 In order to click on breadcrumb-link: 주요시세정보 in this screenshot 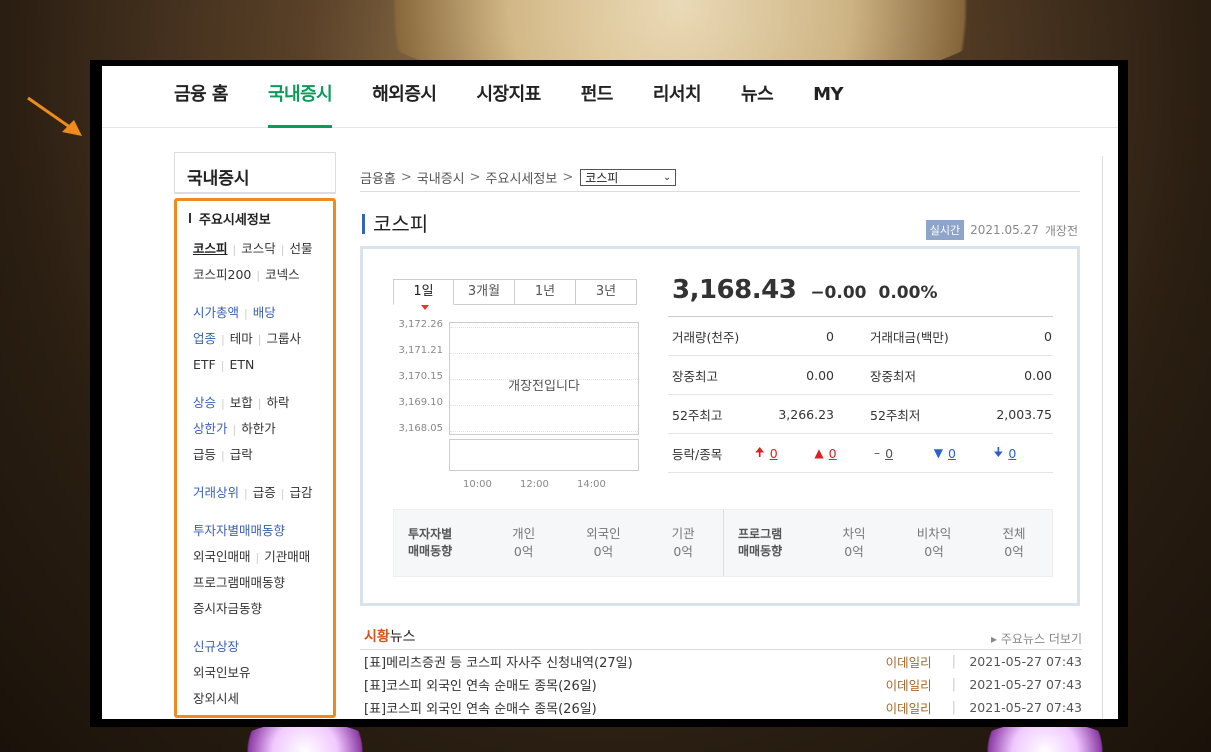, I will do `click(522, 177)`.